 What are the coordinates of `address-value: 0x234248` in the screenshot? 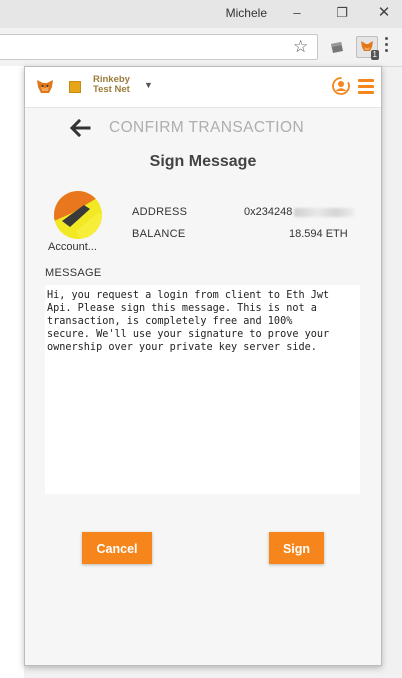 It's located at (299, 212).